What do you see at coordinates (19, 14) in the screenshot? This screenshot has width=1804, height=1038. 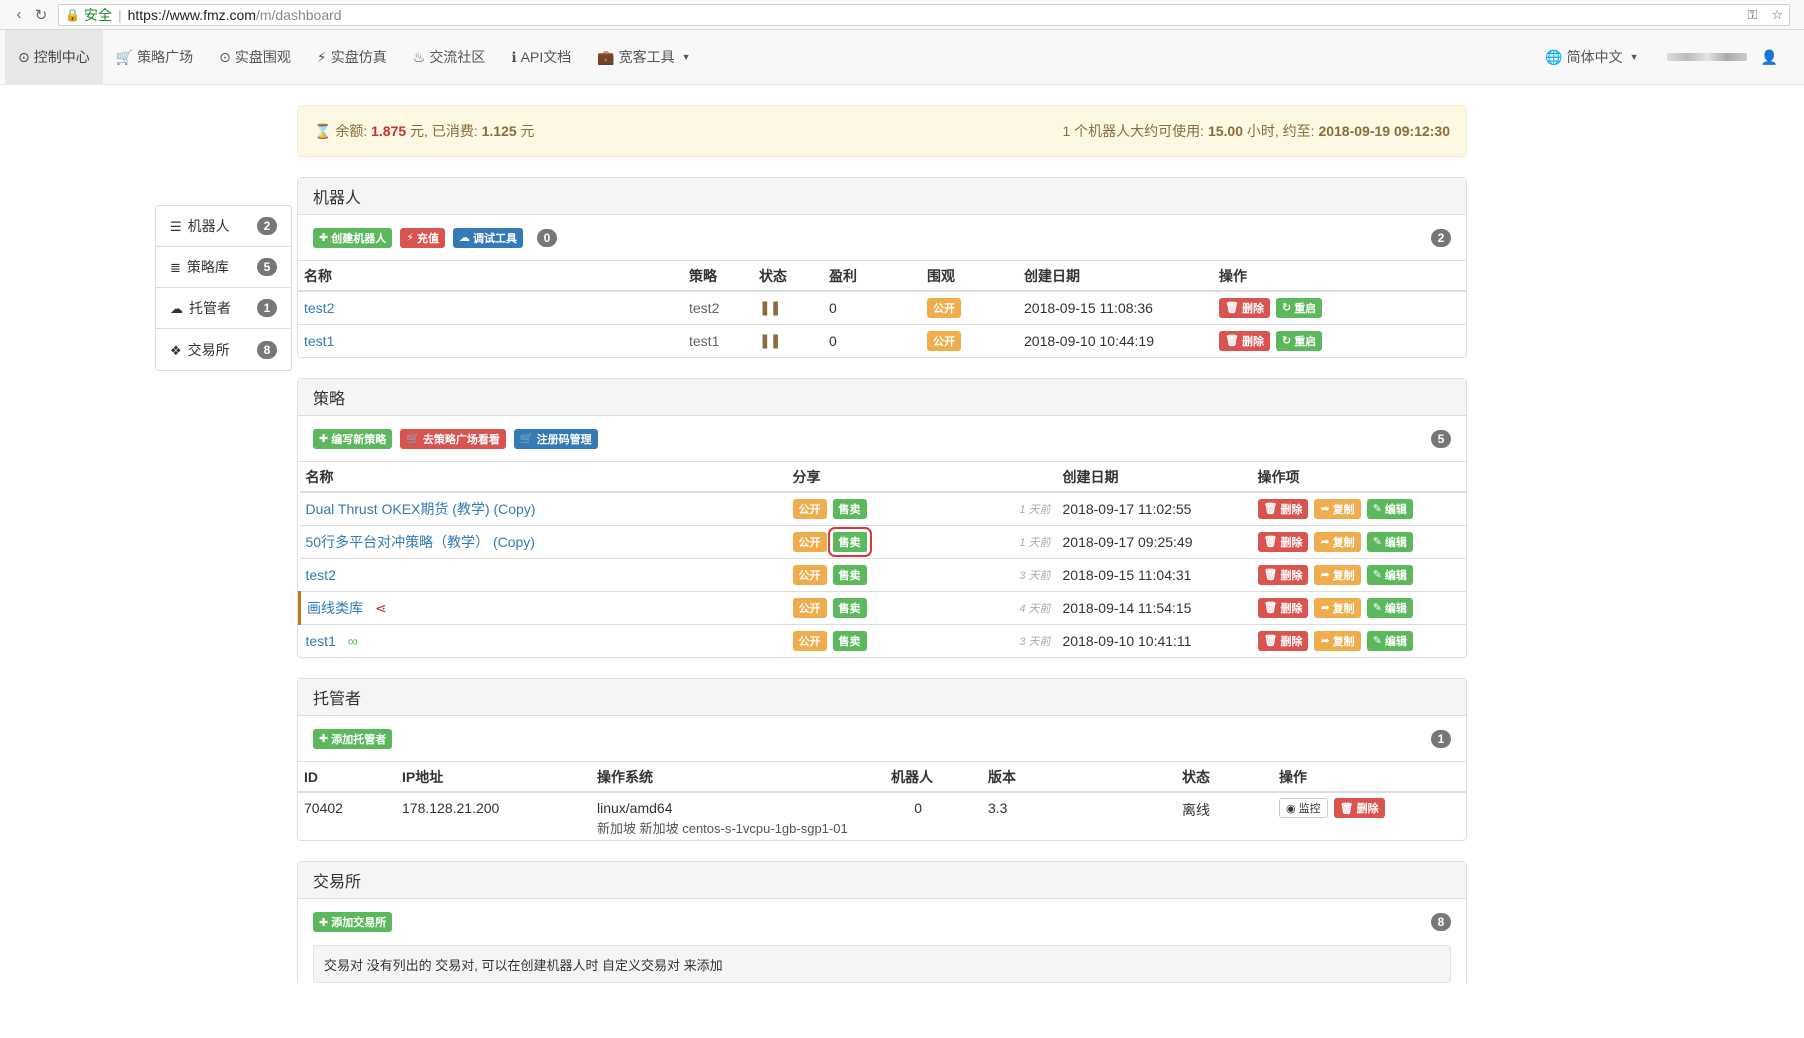 I see `back-icon: ‹` at bounding box center [19, 14].